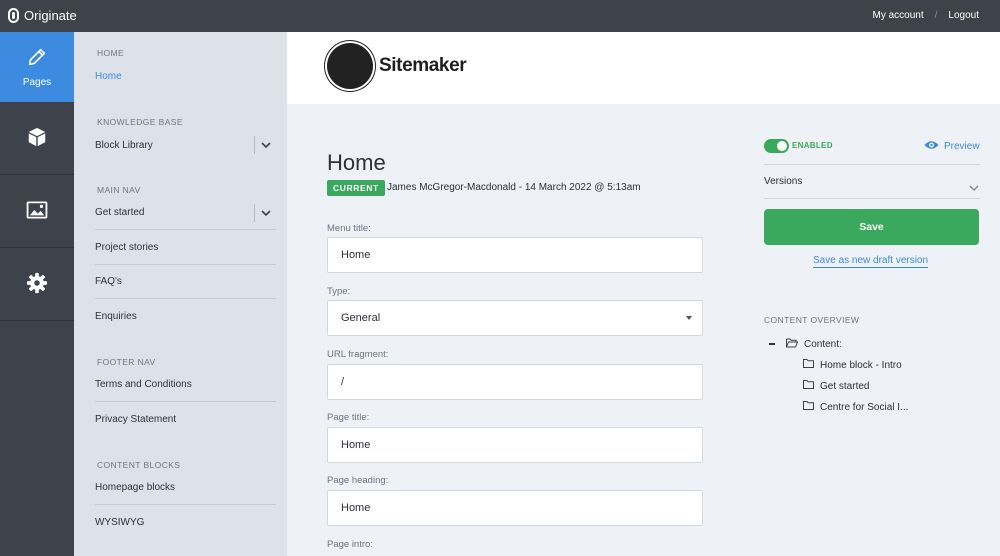 This screenshot has width=1000, height=556. Describe the element at coordinates (772, 344) in the screenshot. I see `collapse-icon` at that location.